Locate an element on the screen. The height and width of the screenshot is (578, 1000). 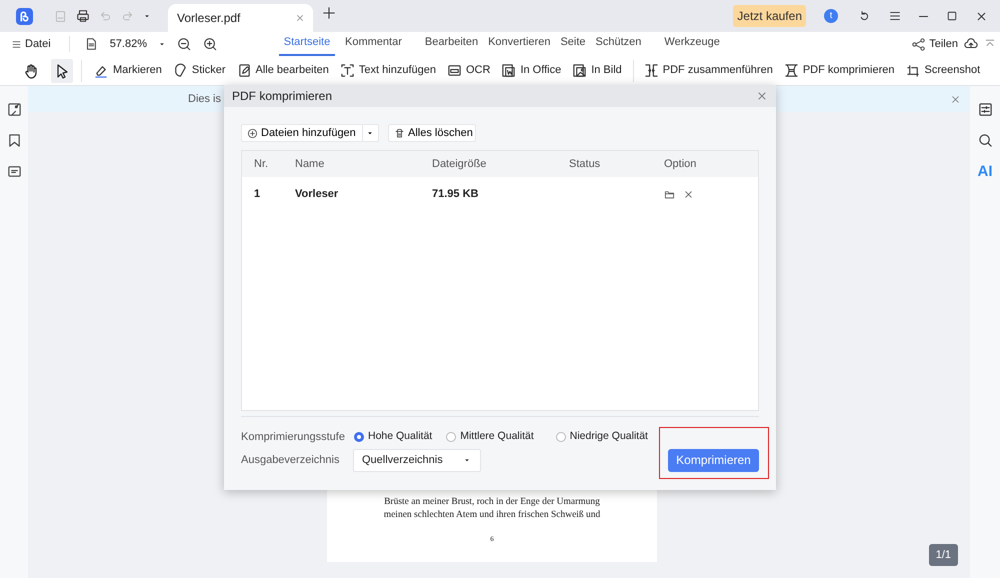
print-icon is located at coordinates (83, 16).